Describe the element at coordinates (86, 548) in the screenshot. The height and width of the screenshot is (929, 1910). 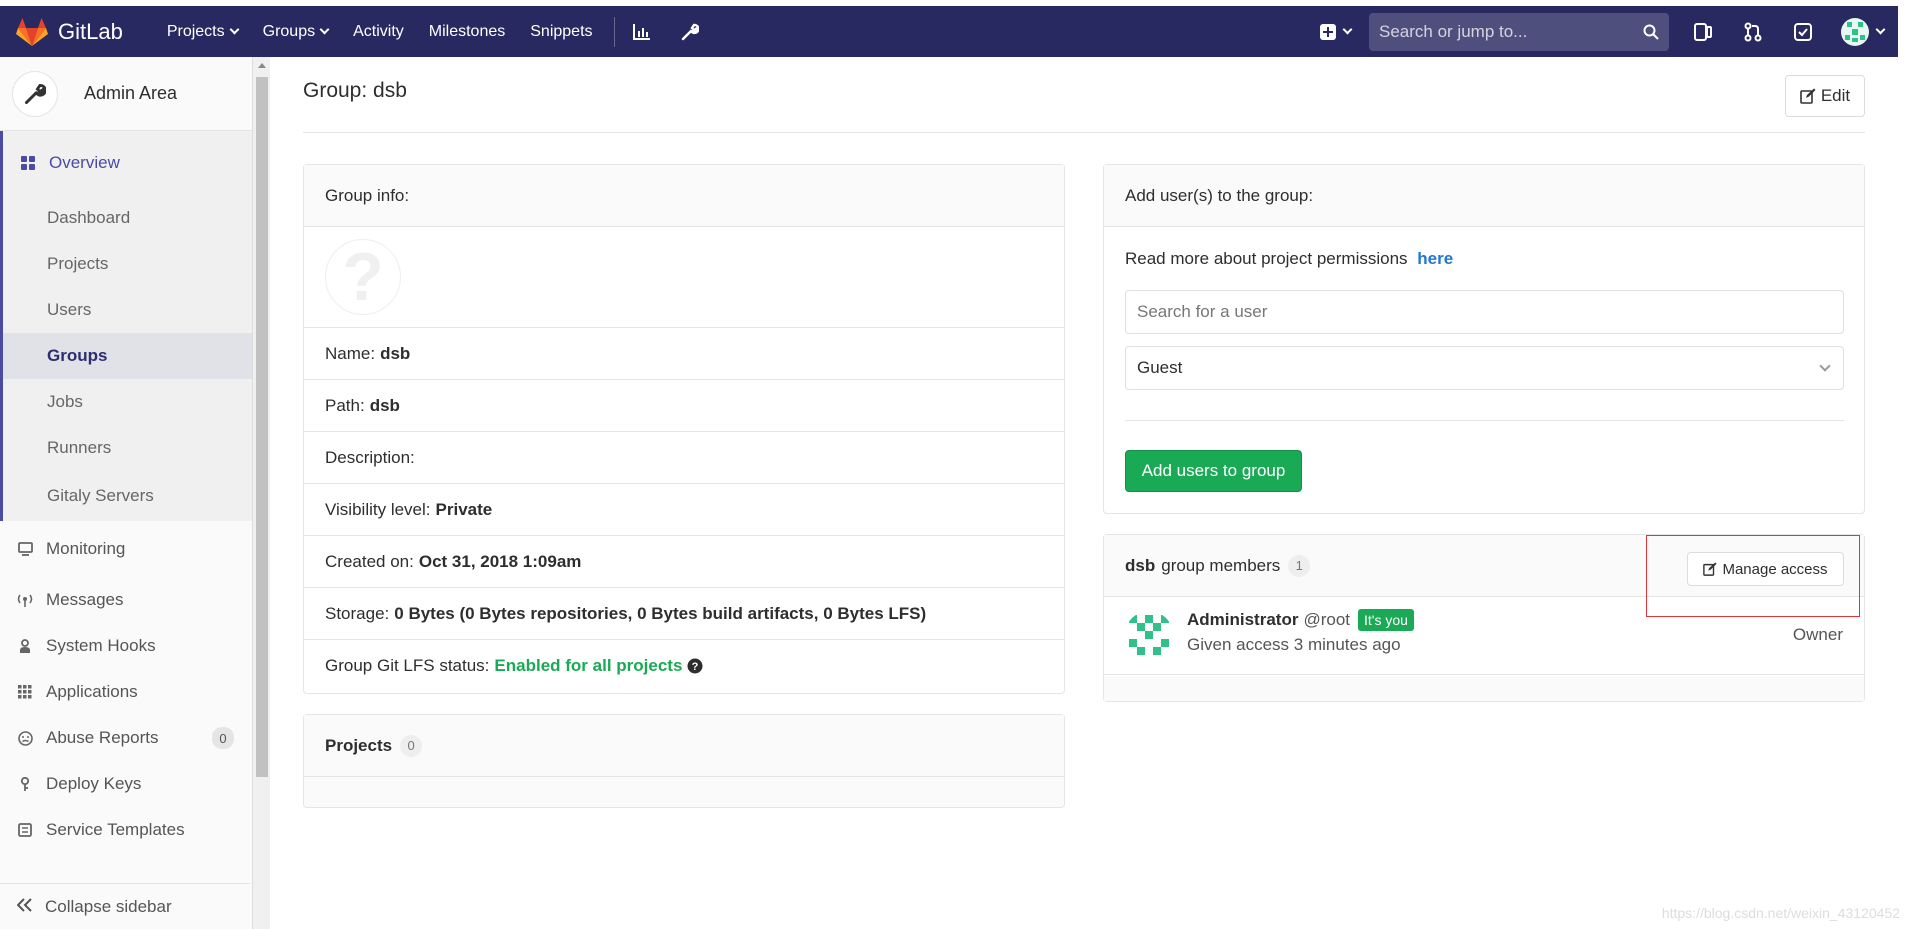
I see `sidebar-item-label: Monitoring` at that location.